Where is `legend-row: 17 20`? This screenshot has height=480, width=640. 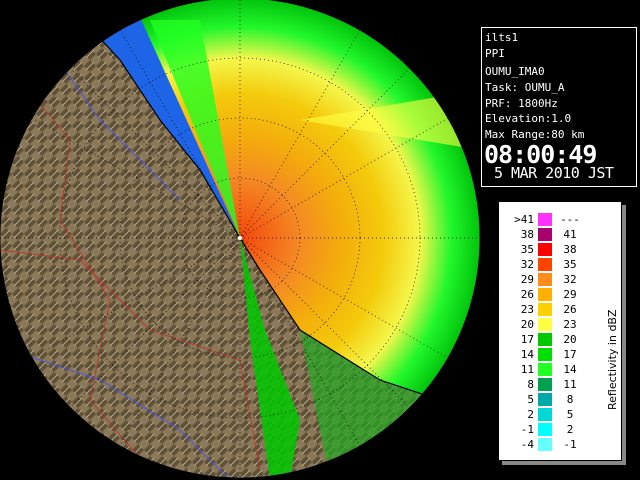
legend-row: 17 20 is located at coordinates (548, 339).